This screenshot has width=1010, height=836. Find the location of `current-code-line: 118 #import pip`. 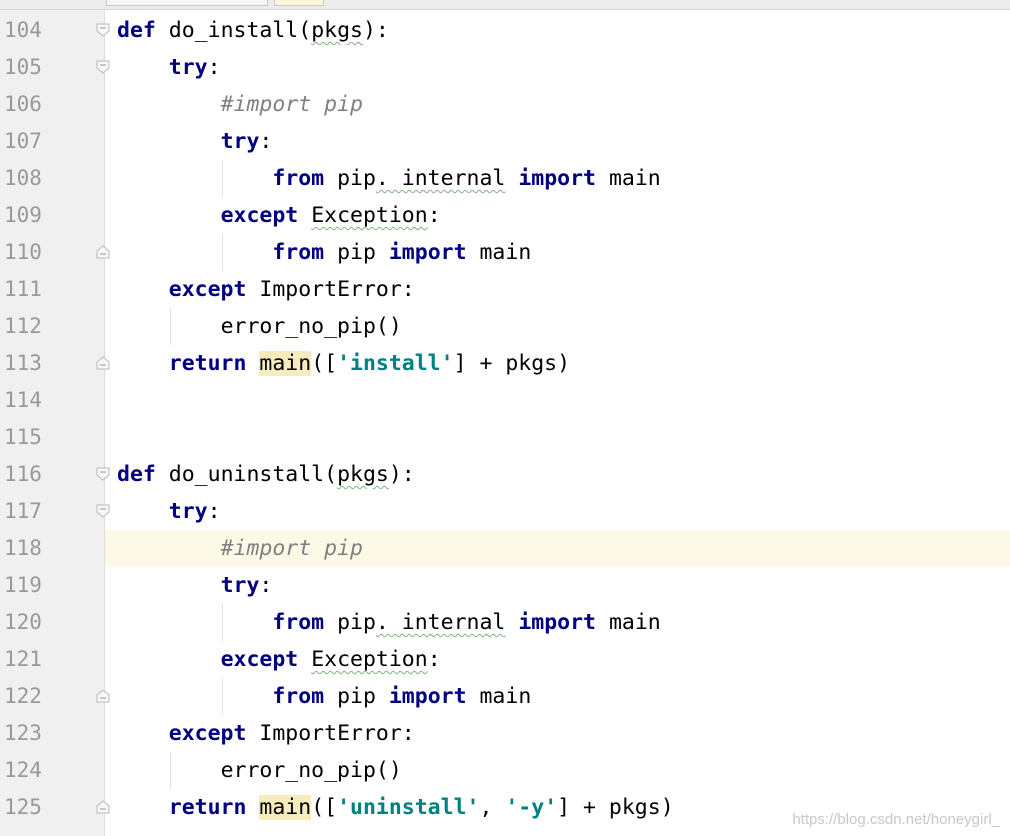

current-code-line: 118 #import pip is located at coordinates (505, 548).